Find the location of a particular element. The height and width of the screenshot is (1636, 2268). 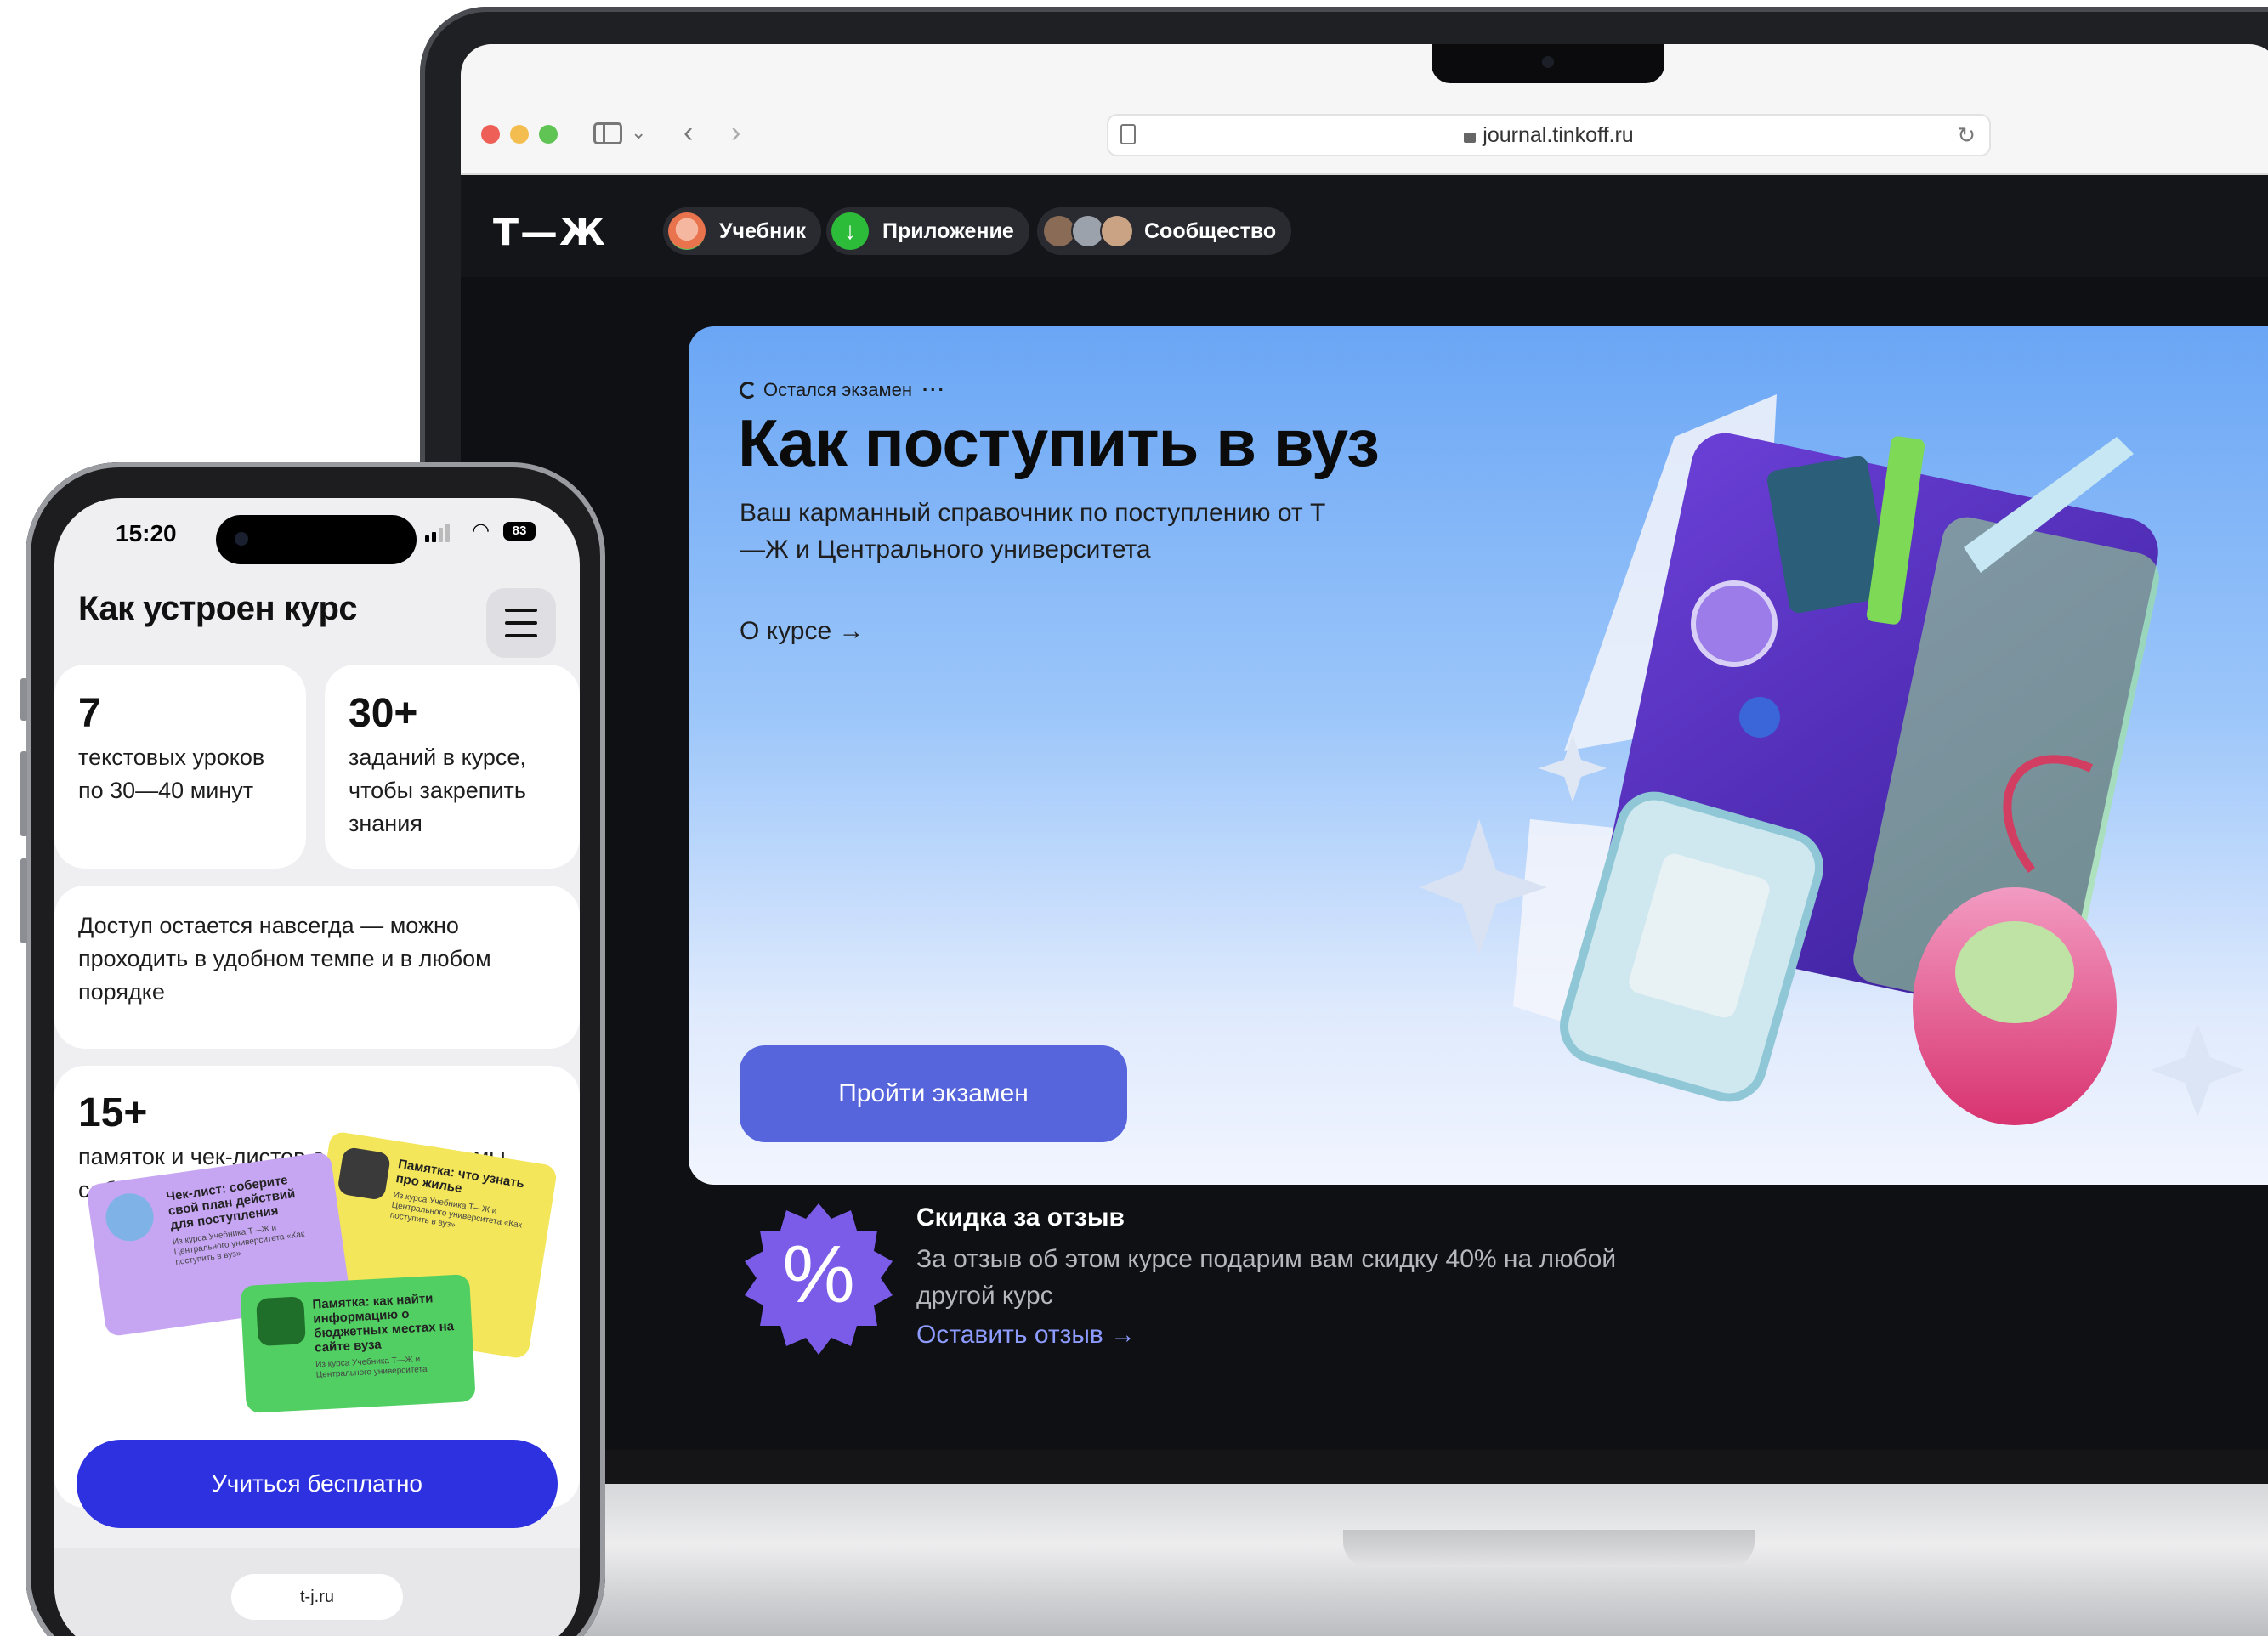

textbook-avatar-icon is located at coordinates (687, 231).